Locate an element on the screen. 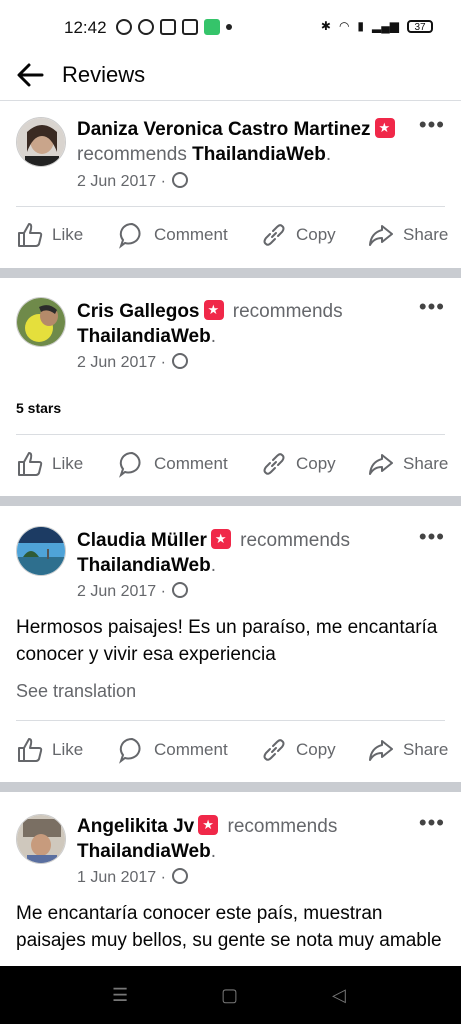  see-translation-link: See translation is located at coordinates (76, 691).